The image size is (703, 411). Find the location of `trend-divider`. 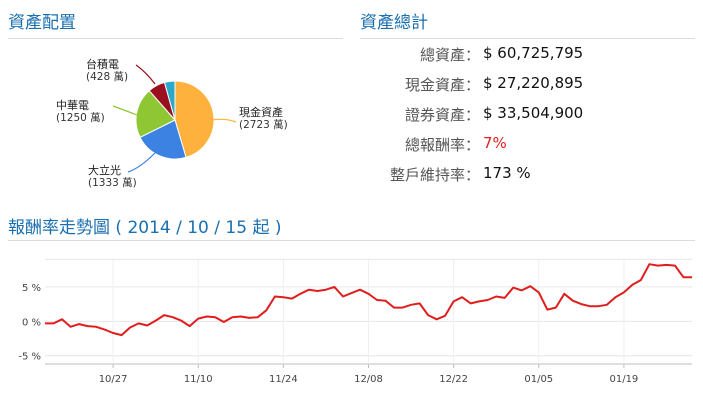

trend-divider is located at coordinates (351, 240).